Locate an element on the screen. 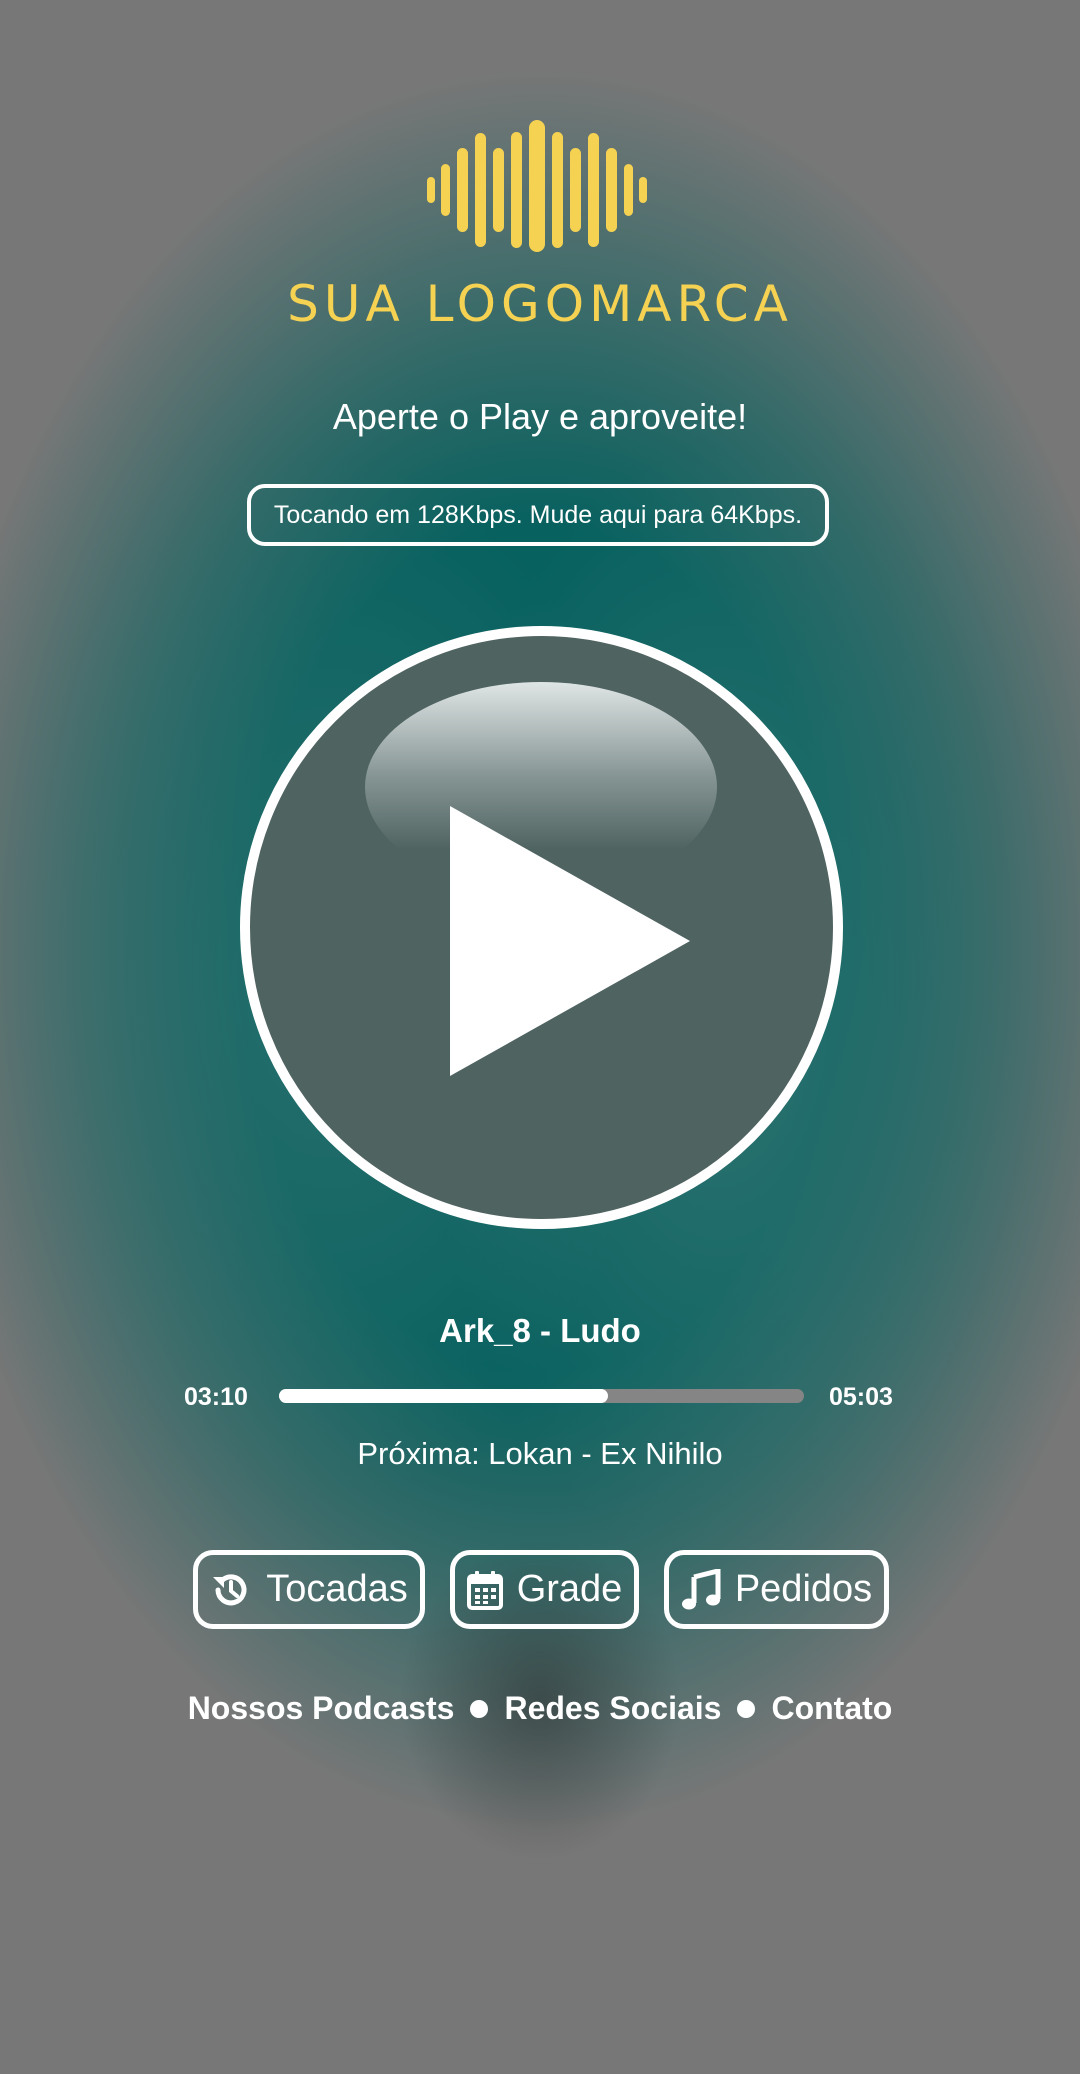  grade-label: Grade is located at coordinates (569, 1589).